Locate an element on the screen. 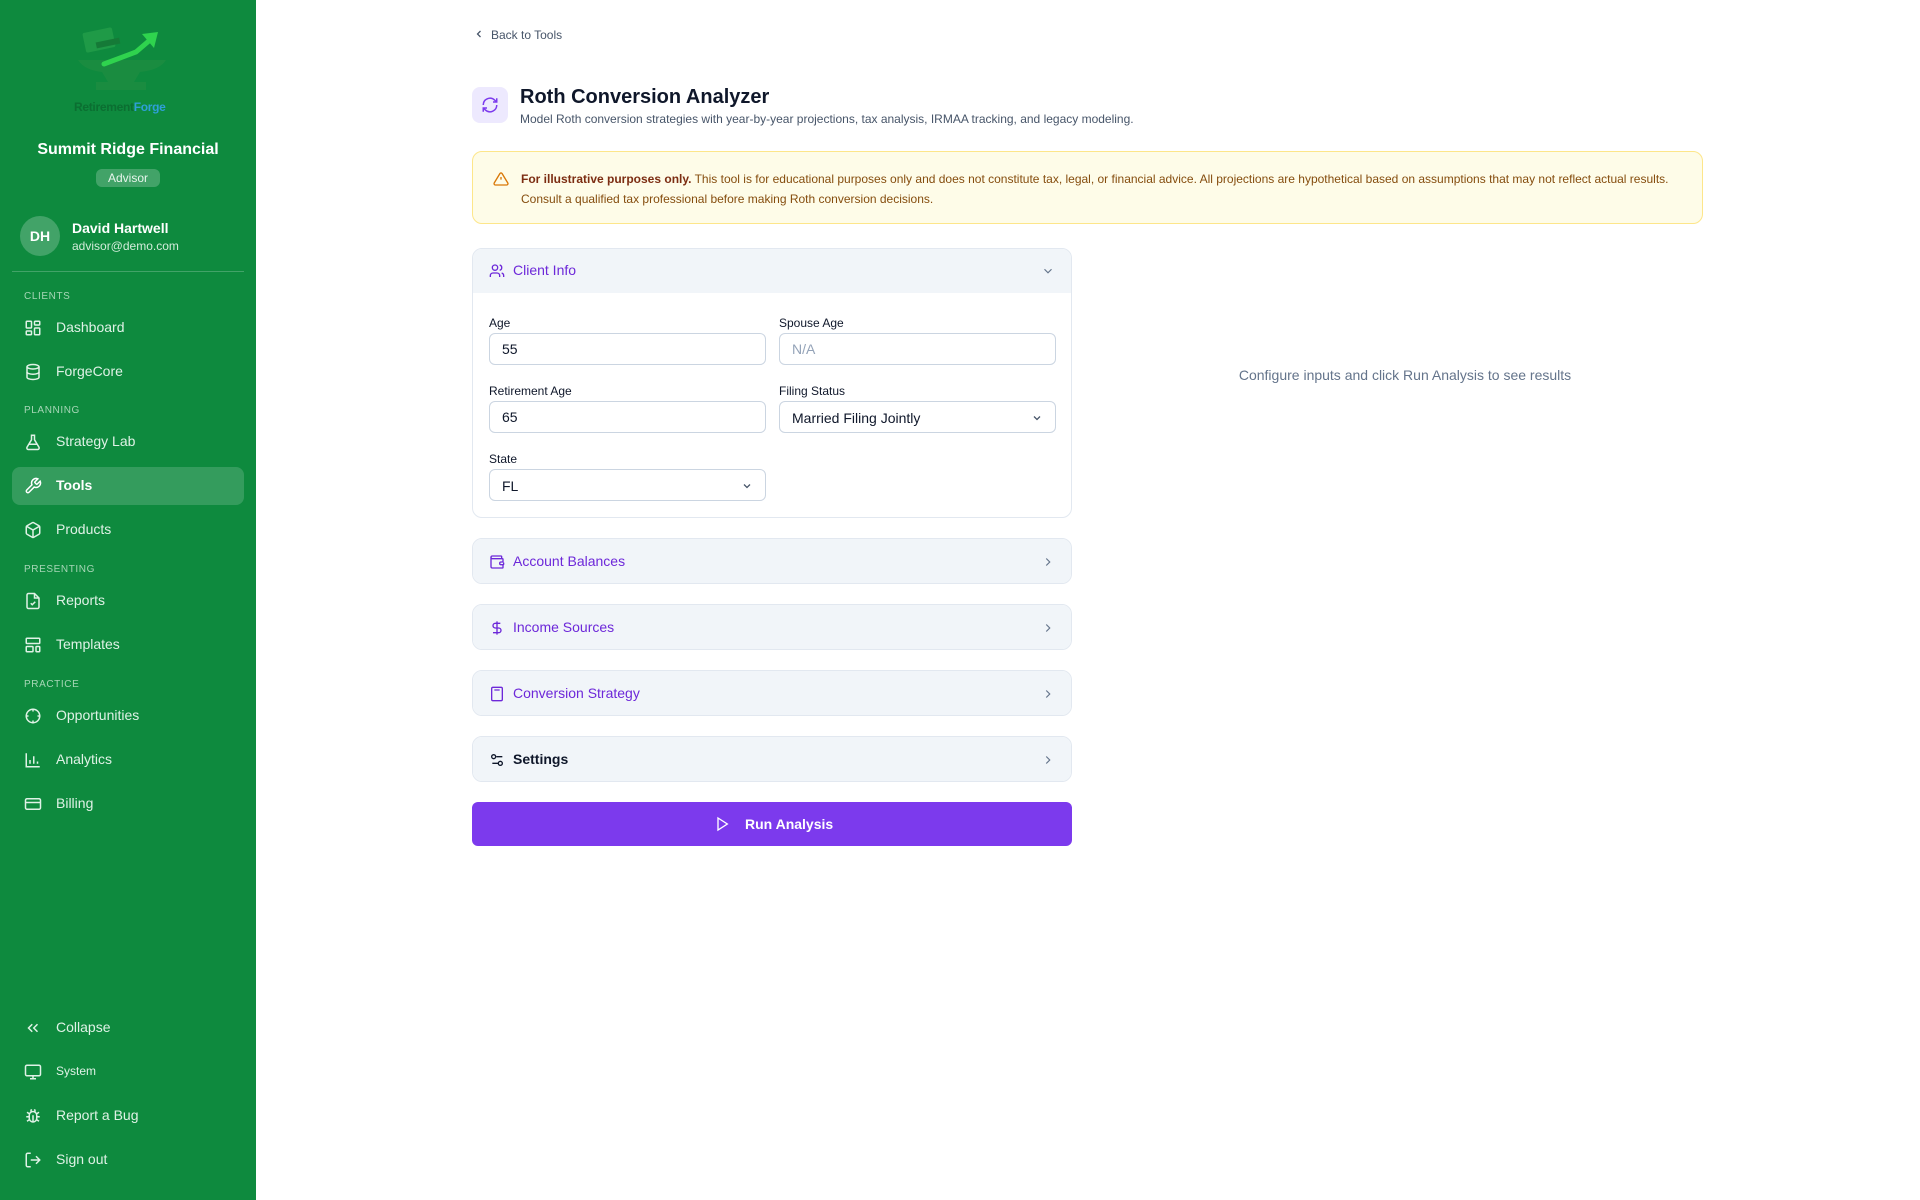 This screenshot has height=1200, width=1920. client-info-title: Client Info is located at coordinates (545, 270).